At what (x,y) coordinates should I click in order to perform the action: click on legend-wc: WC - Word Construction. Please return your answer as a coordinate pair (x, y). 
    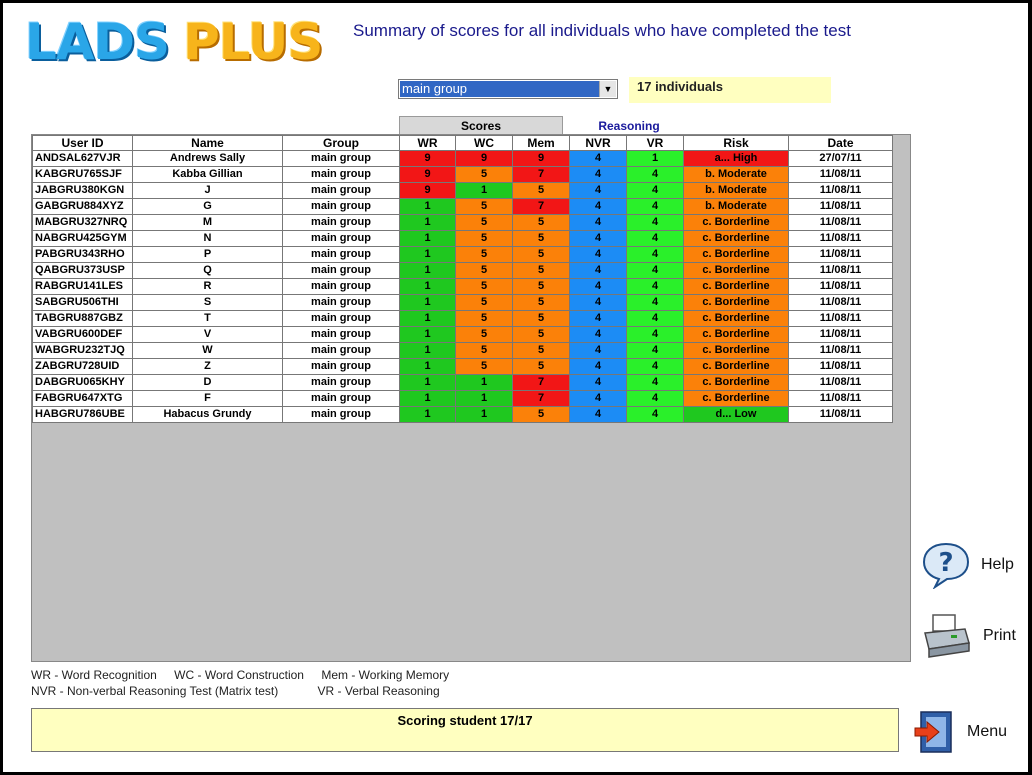
    Looking at the image, I should click on (239, 675).